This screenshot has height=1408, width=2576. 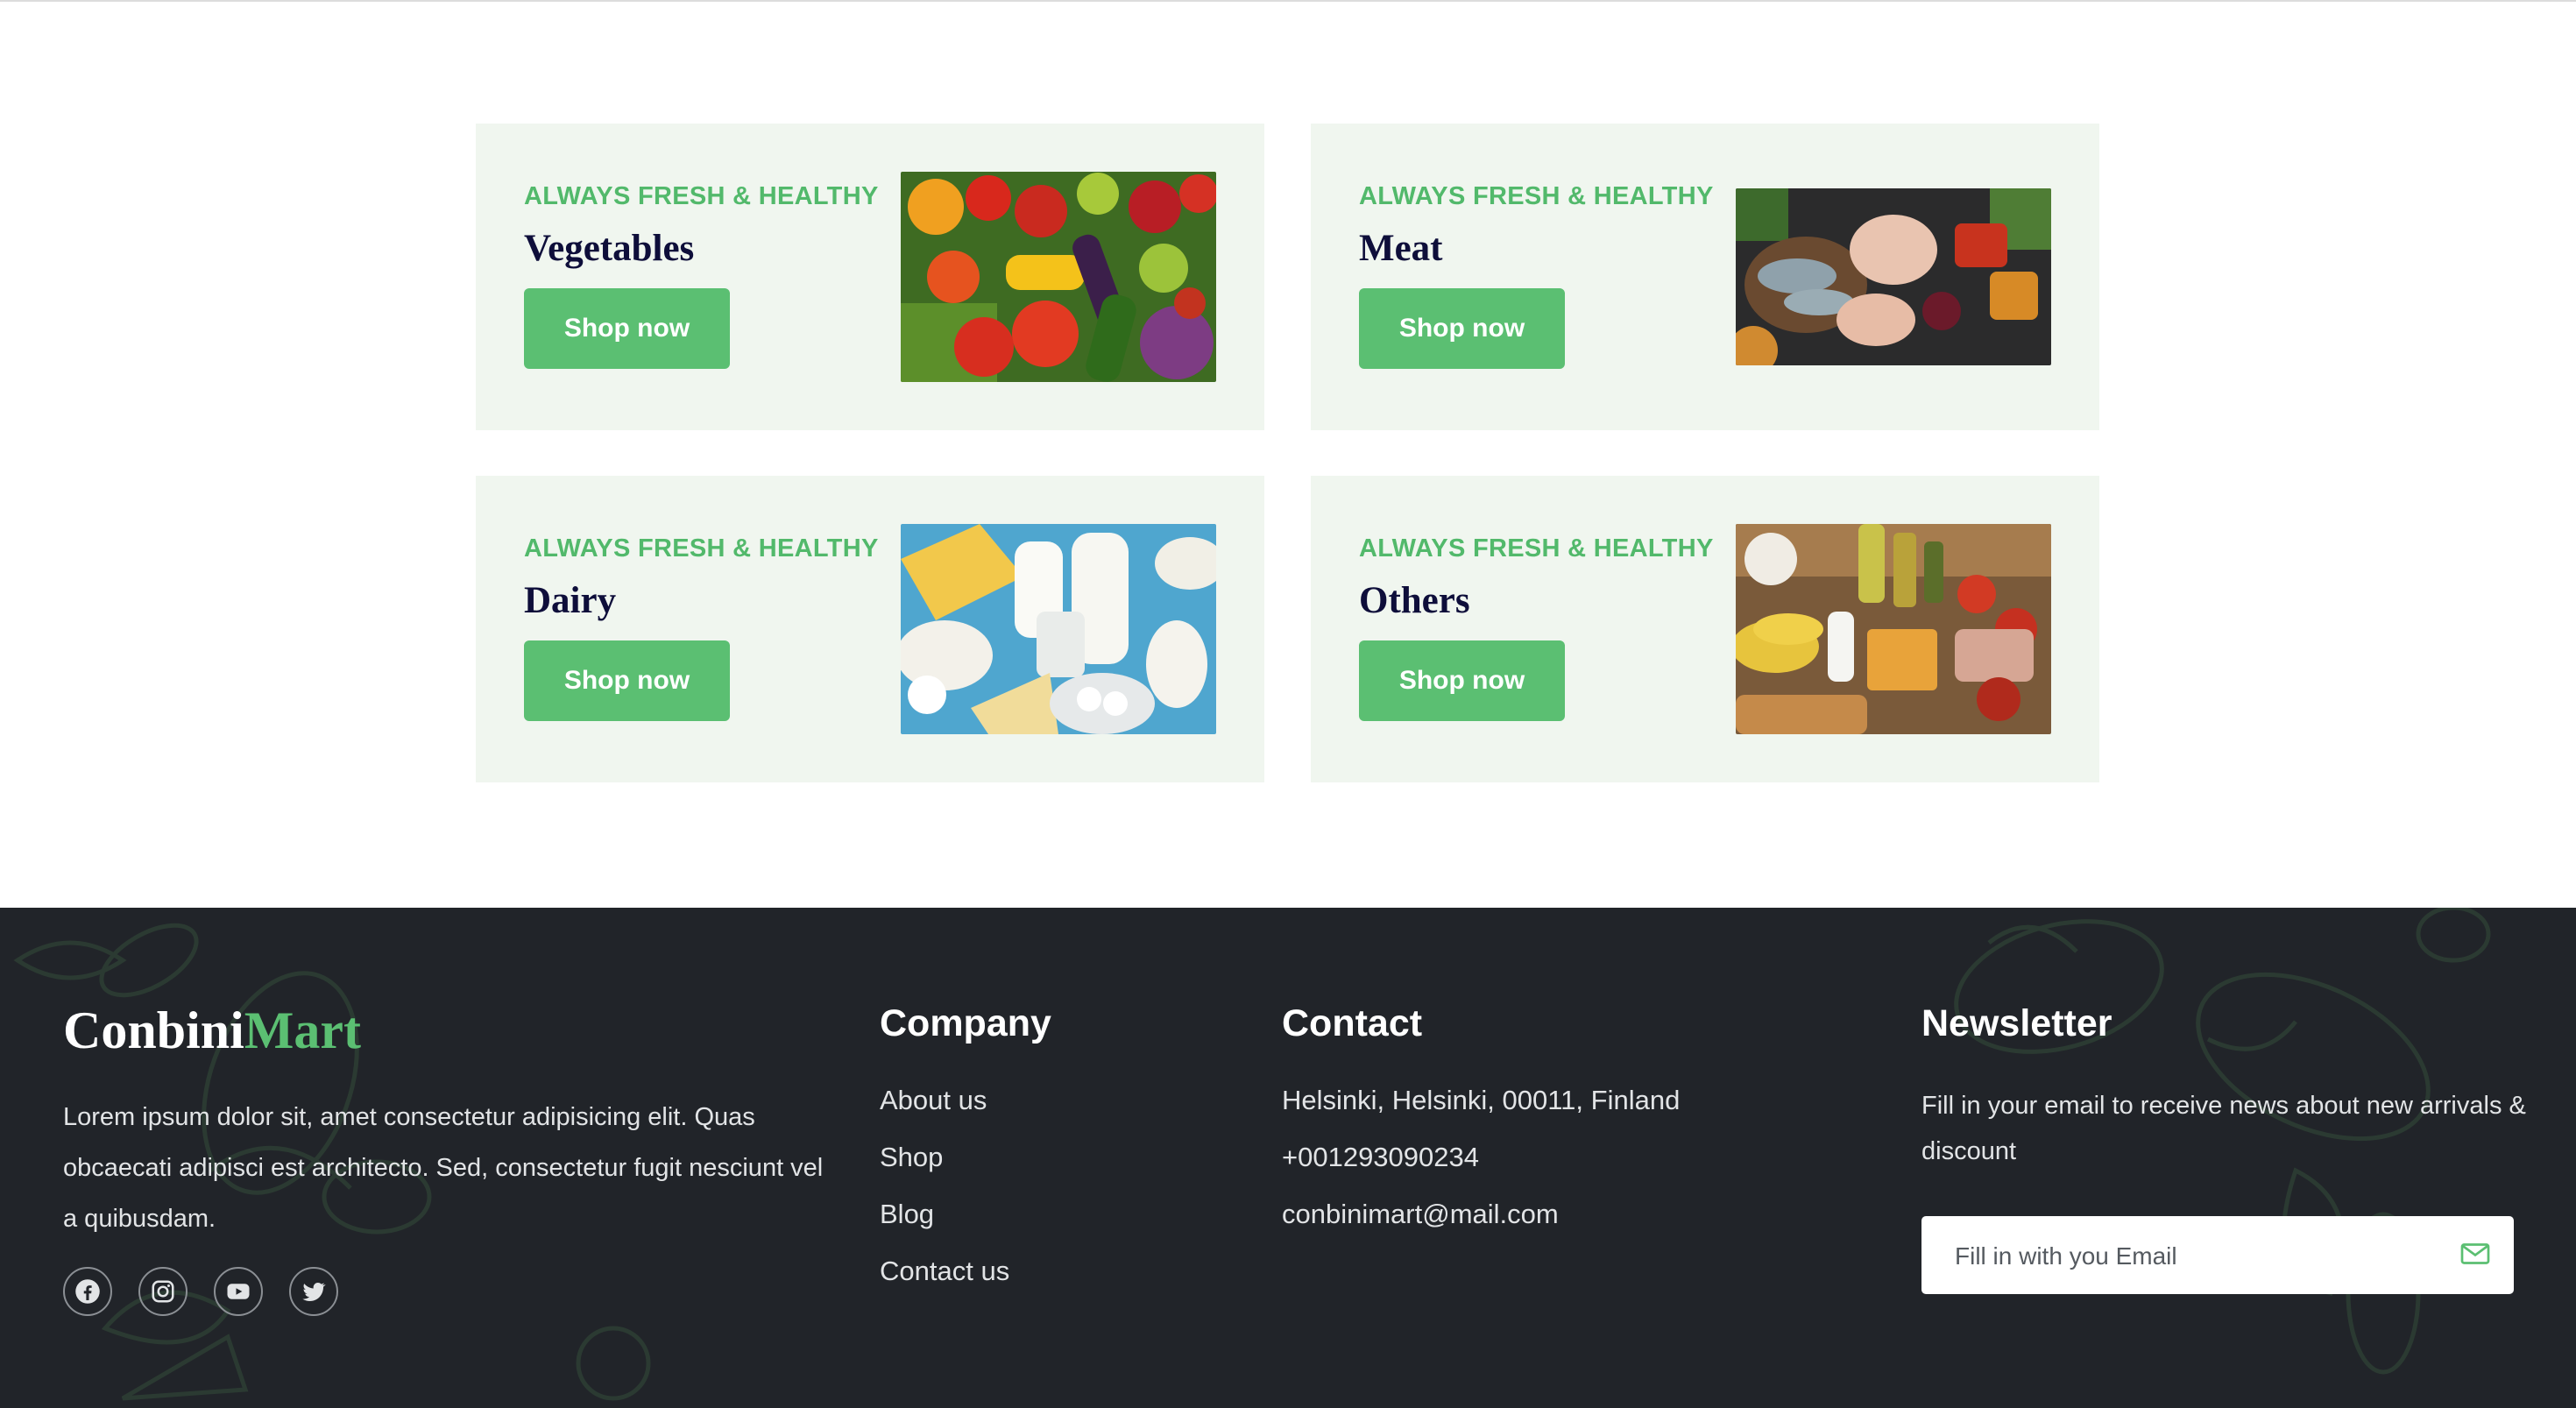 I want to click on company-heading: Company, so click(x=965, y=1023).